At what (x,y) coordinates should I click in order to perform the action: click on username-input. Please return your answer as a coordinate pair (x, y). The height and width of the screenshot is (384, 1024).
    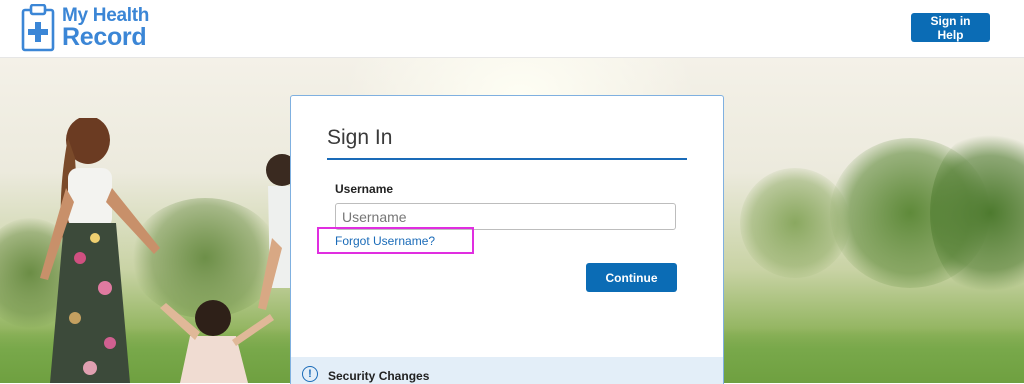
    Looking at the image, I should click on (505, 216).